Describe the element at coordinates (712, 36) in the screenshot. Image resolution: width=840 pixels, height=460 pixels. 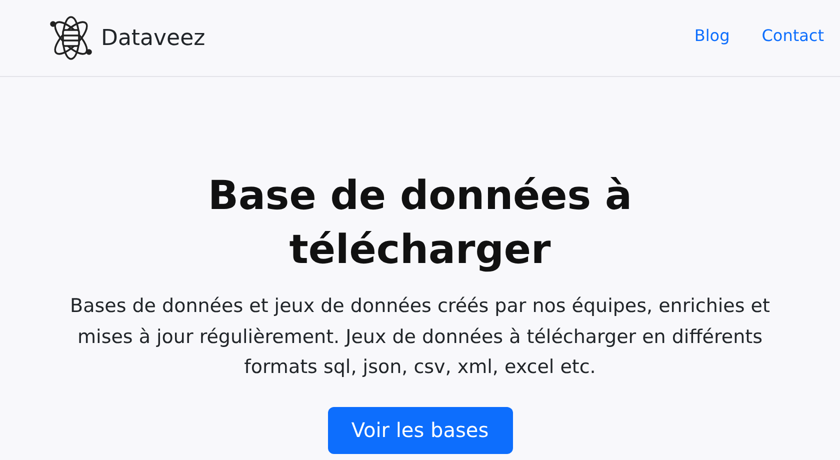
I see `nav-link: Blog` at that location.